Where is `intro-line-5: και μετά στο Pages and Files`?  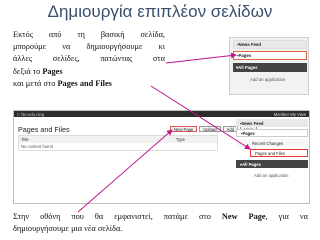
intro-line-5: και μετά στο Pages and Files is located at coordinates (89, 84).